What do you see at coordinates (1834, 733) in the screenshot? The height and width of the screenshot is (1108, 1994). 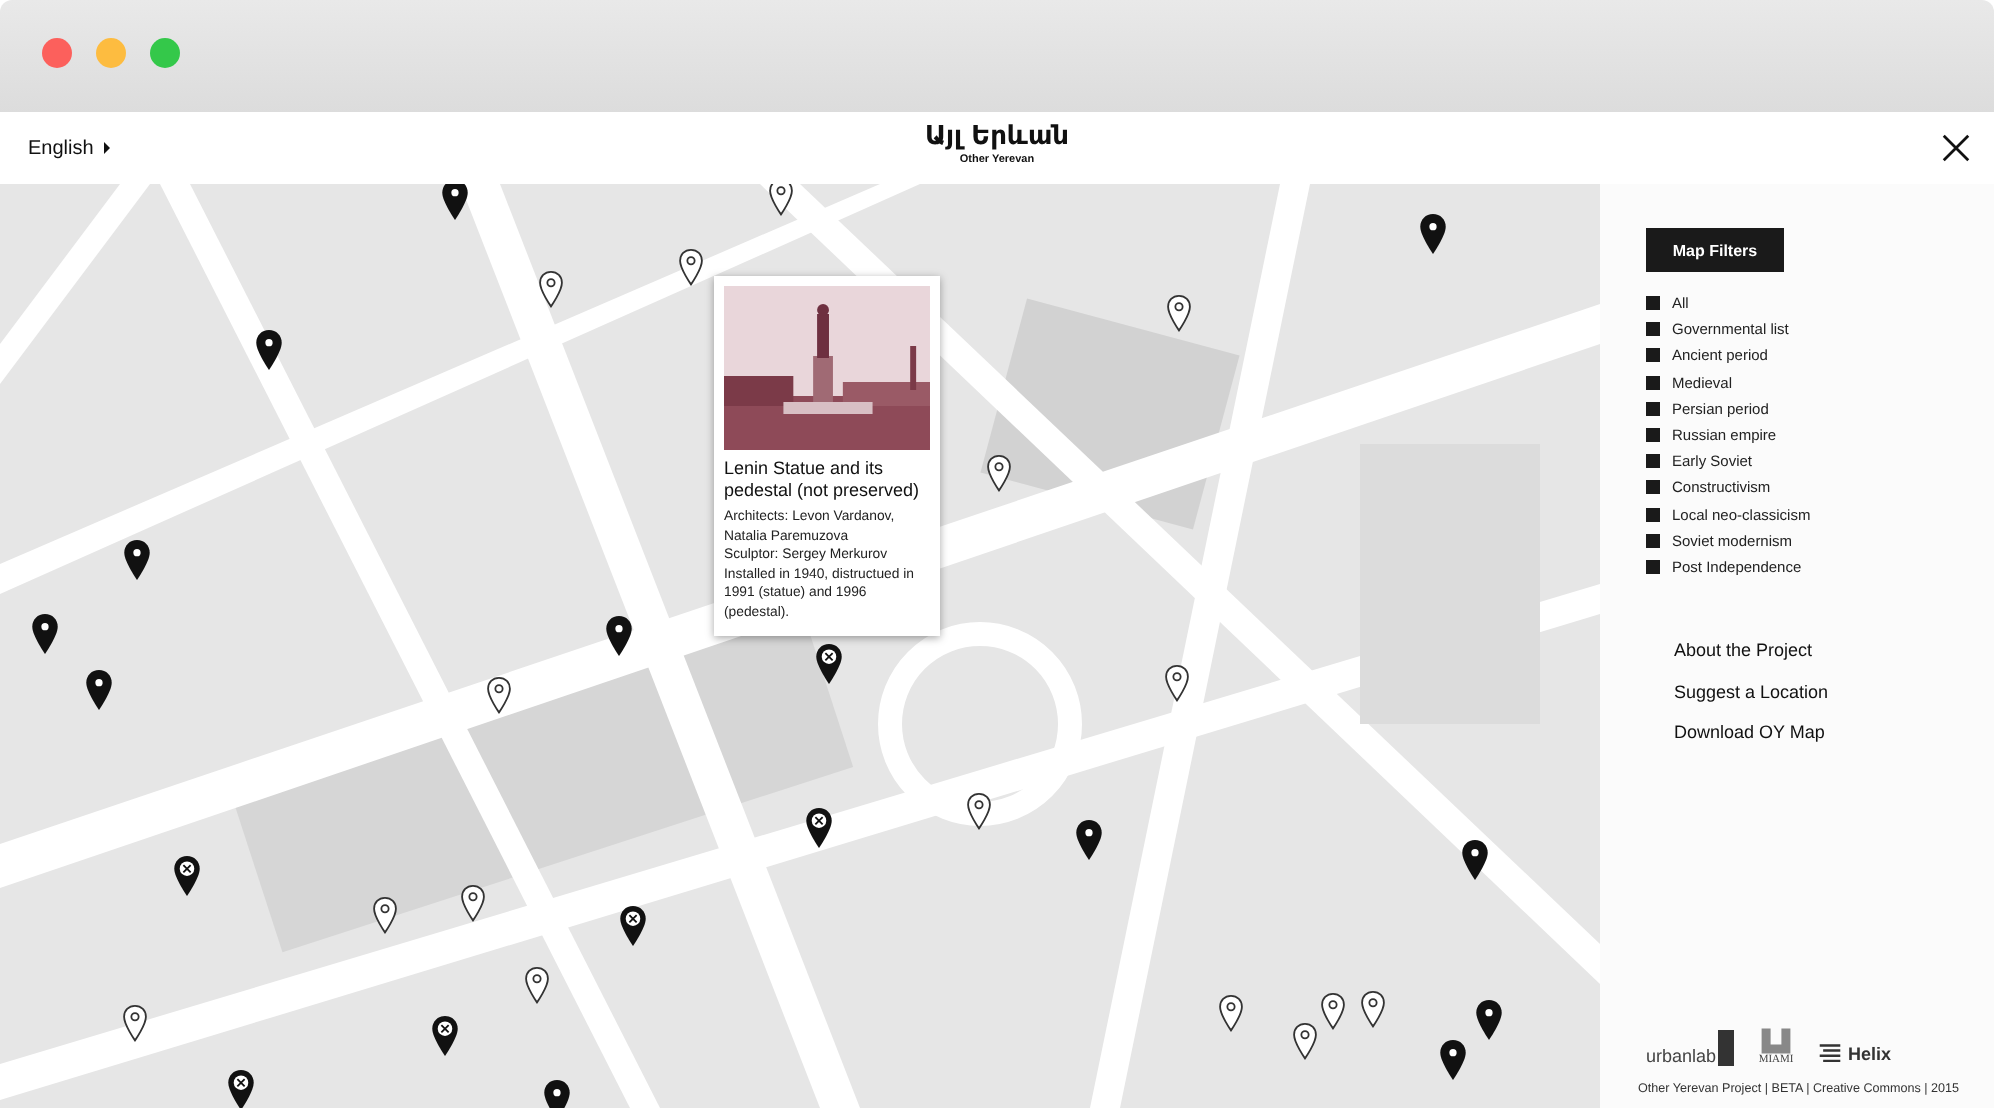 I see `sidebar-link: Download OY Map` at bounding box center [1834, 733].